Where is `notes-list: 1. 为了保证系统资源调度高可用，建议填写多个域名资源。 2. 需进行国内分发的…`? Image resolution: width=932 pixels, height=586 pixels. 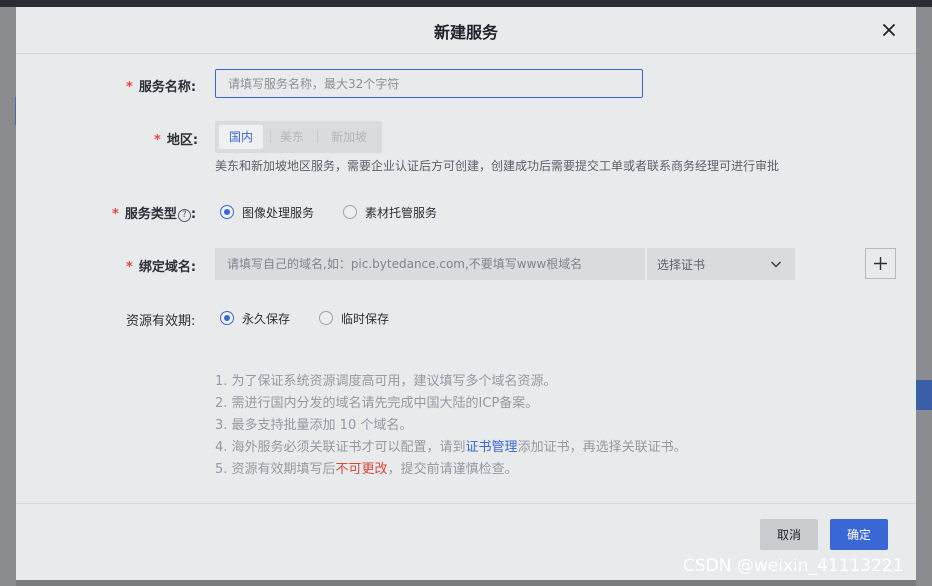 notes-list: 1. 为了保证系统资源调度高可用，建议填写多个域名资源。 2. 需进行国内分发的… is located at coordinates (451, 426).